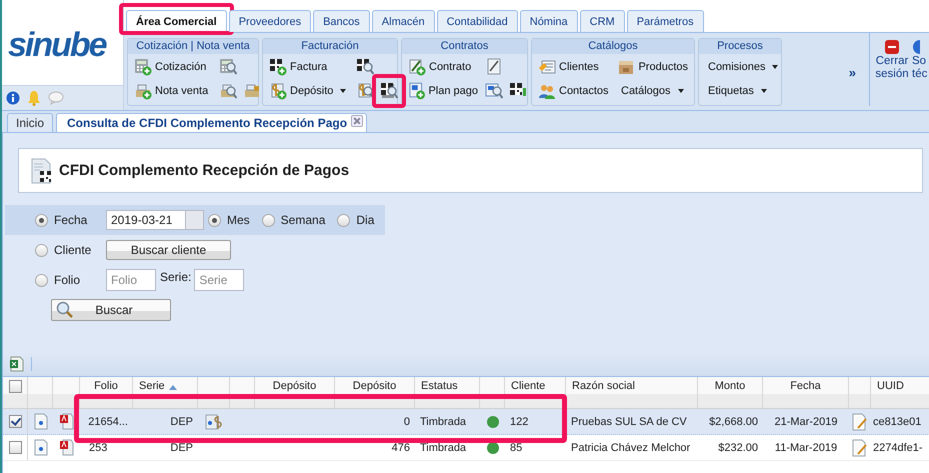  Describe the element at coordinates (740, 46) in the screenshot. I see `group-title: Procesos` at that location.